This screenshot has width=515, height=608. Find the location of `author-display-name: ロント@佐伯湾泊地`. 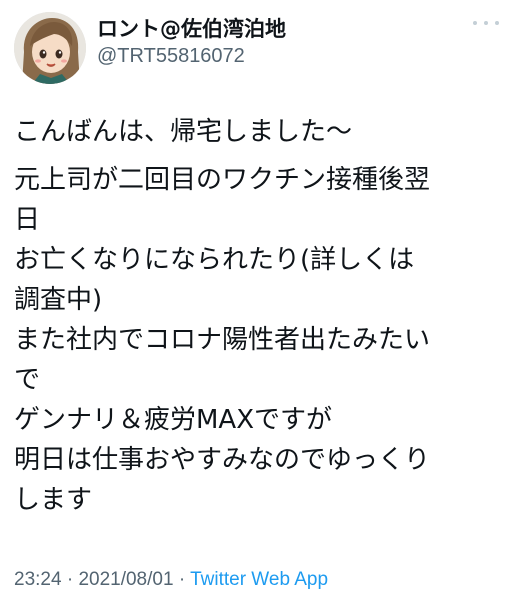

author-display-name: ロント@佐伯湾泊地 is located at coordinates (277, 29).